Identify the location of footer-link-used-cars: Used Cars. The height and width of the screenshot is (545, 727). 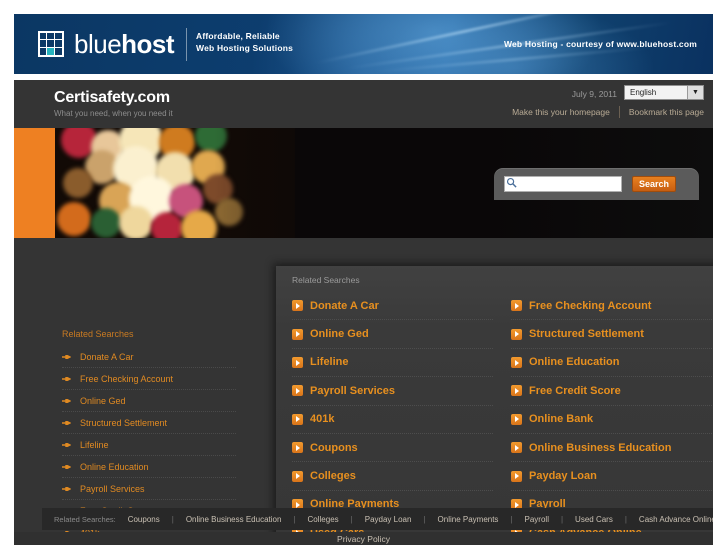
(594, 519).